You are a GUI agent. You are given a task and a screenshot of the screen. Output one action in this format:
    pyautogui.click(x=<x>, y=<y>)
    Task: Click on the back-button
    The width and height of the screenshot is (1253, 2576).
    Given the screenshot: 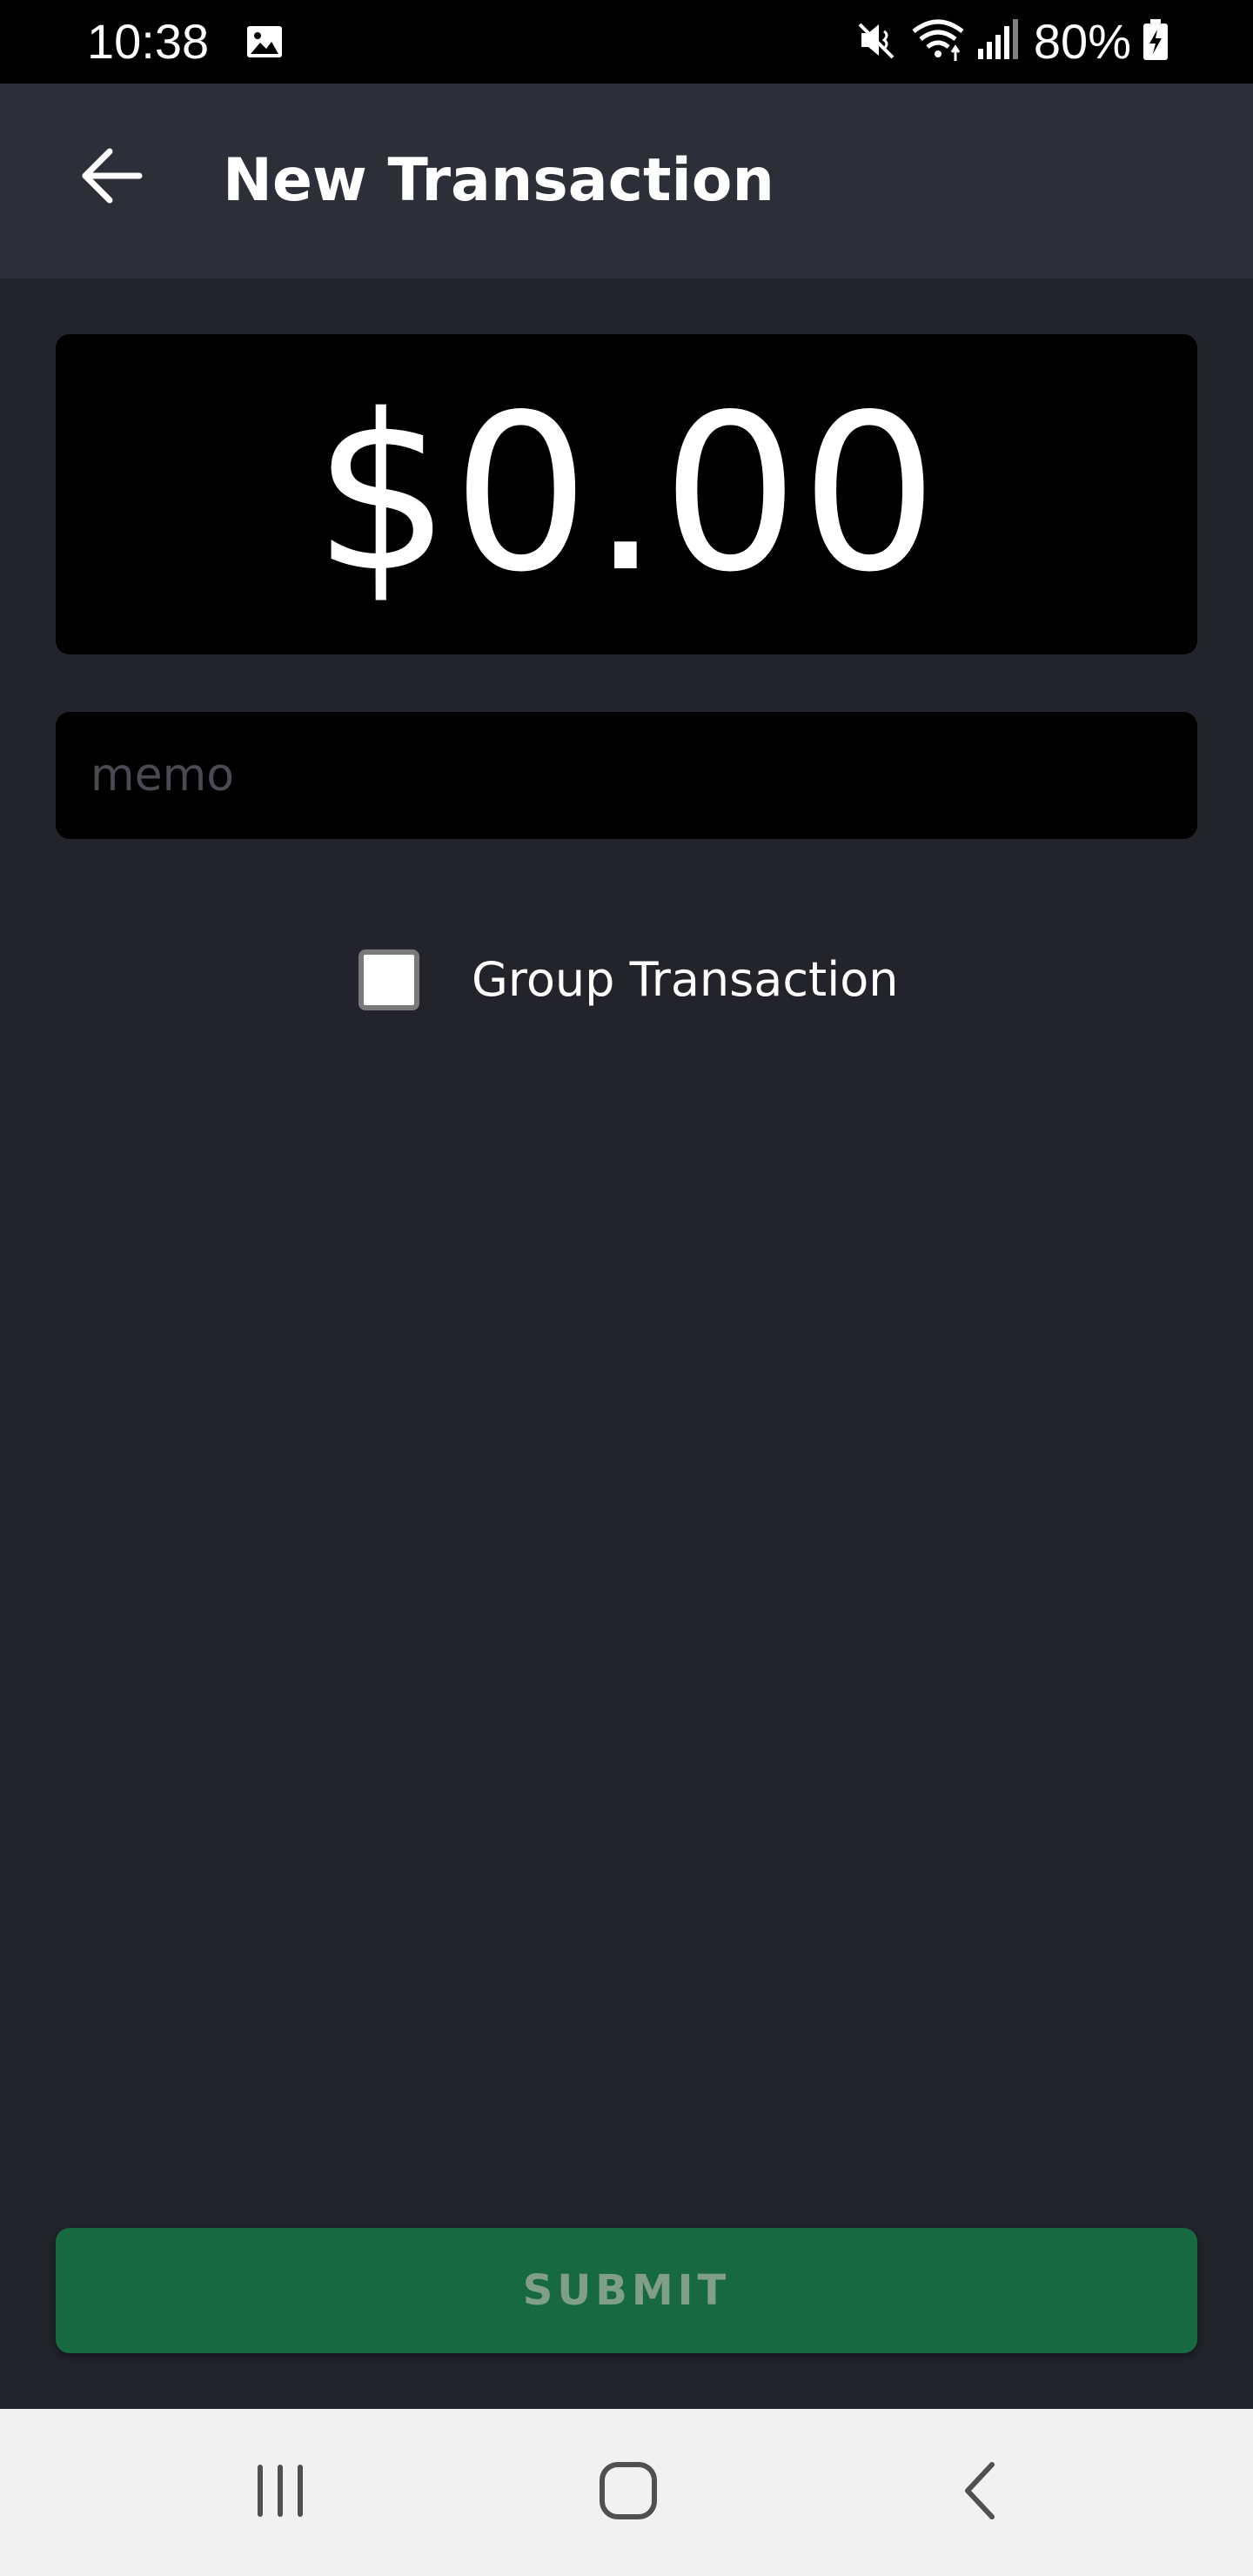 What is the action you would take?
    pyautogui.click(x=111, y=177)
    